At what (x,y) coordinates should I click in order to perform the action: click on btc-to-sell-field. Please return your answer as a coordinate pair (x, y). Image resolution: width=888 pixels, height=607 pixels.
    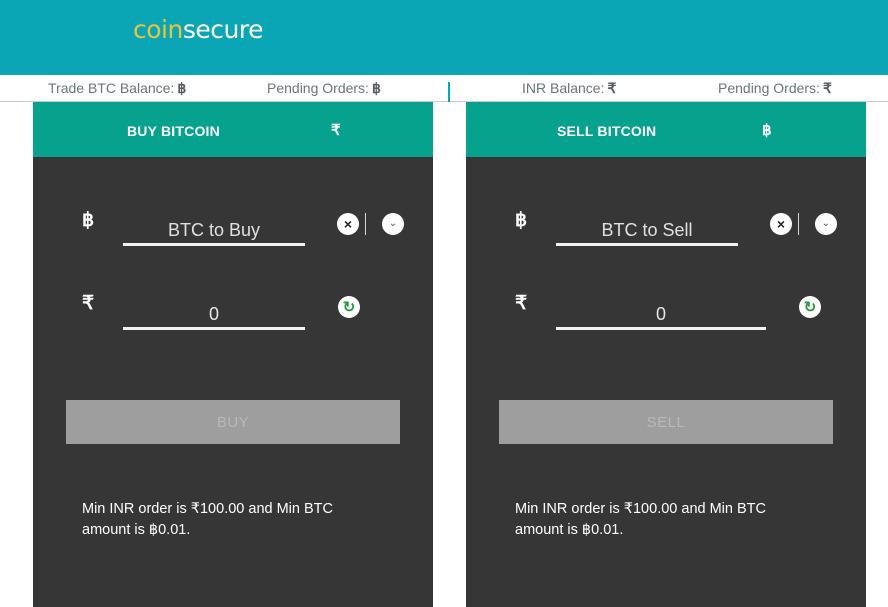
    Looking at the image, I should click on (647, 228).